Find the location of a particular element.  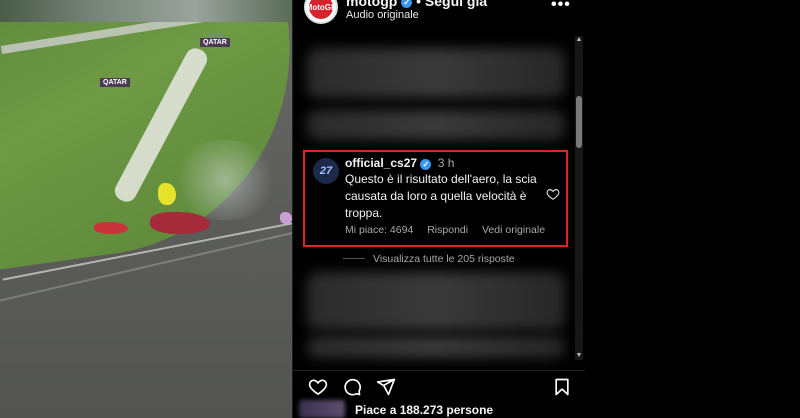

commenter-avatar: 27 is located at coordinates (326, 171).